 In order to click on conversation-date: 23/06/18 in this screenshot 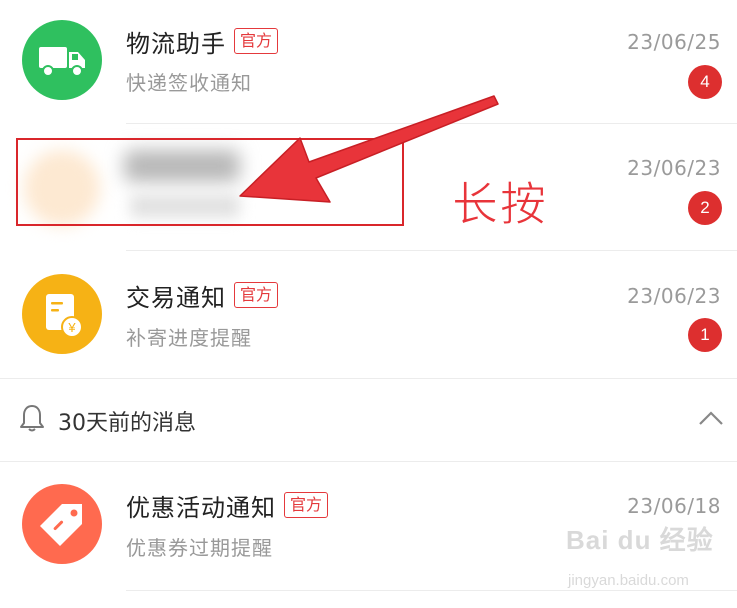, I will do `click(674, 506)`.